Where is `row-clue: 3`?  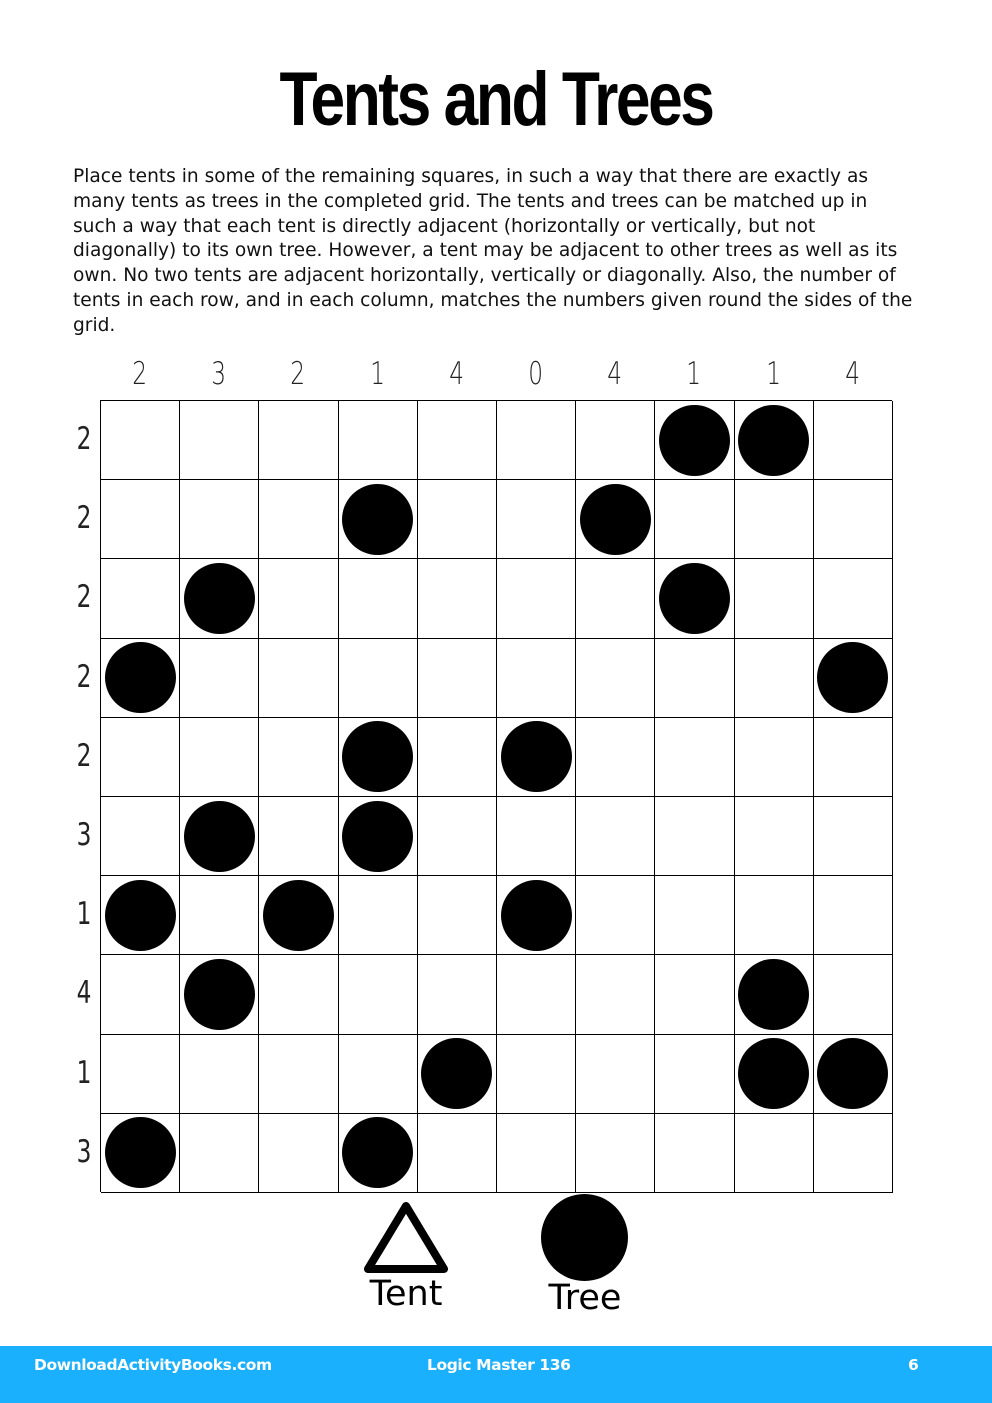
row-clue: 3 is located at coordinates (84, 835).